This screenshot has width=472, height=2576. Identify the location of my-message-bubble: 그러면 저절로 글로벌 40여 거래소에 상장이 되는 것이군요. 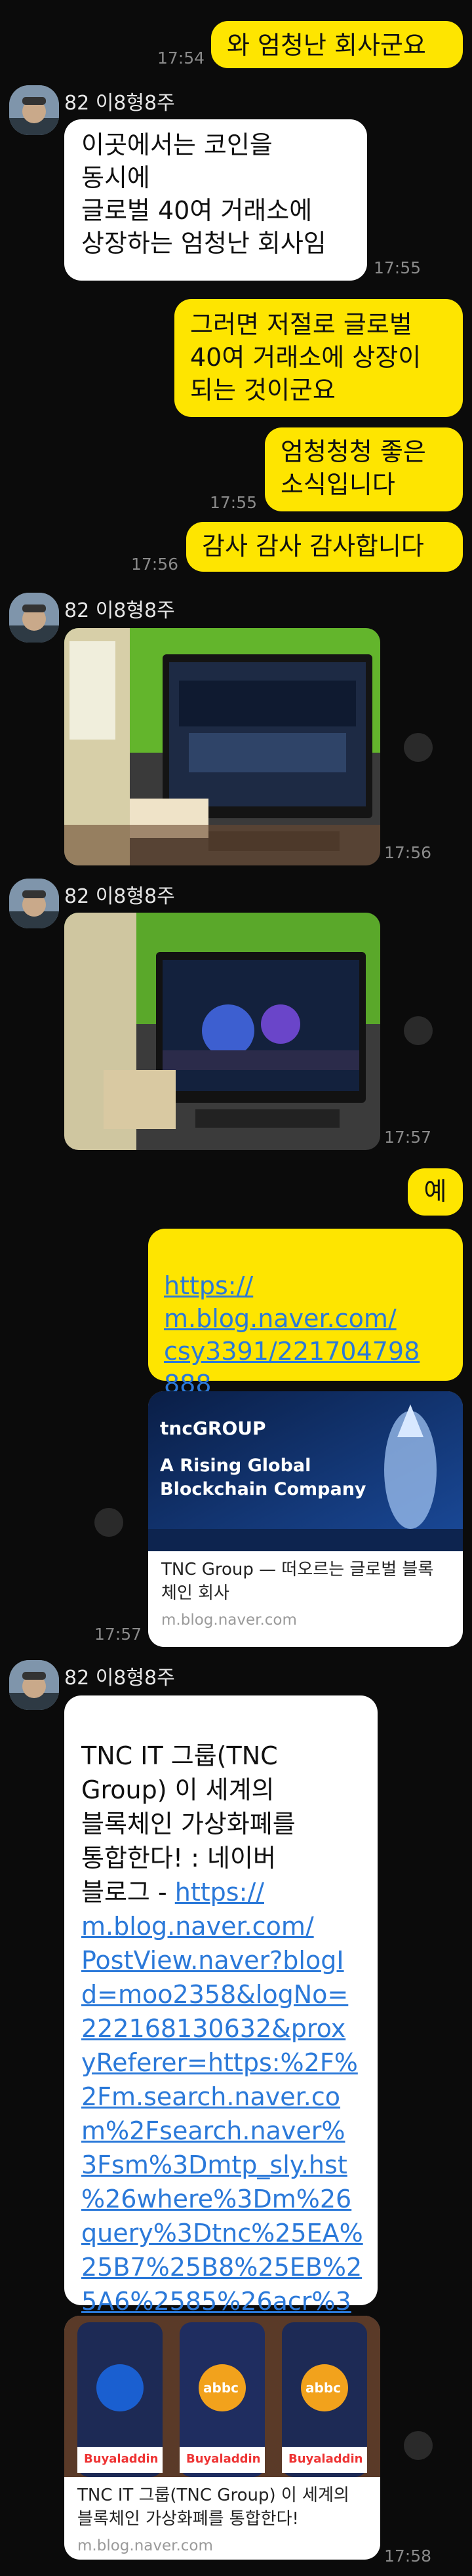
(318, 358).